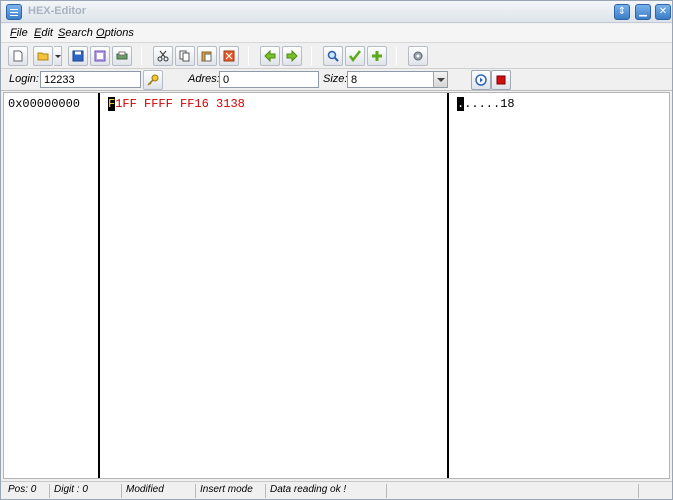  I want to click on new-file-icon, so click(18, 56).